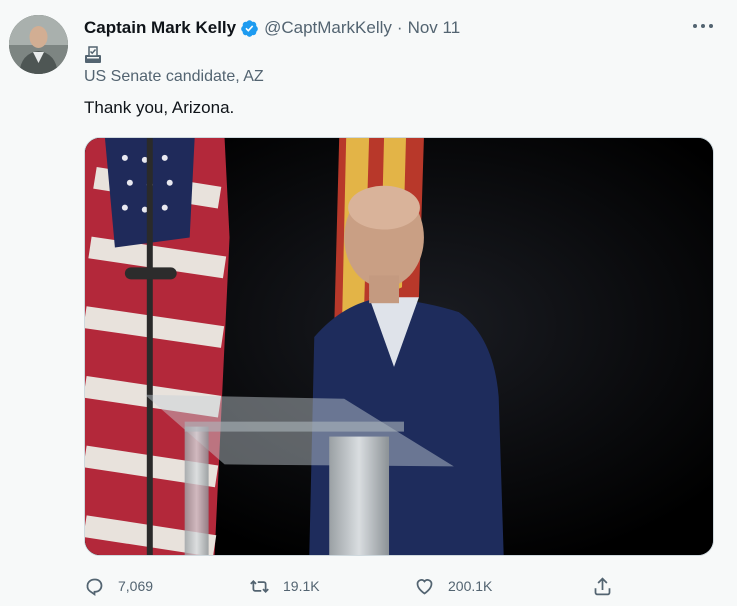 The image size is (737, 606). What do you see at coordinates (259, 586) in the screenshot?
I see `retweet-icon` at bounding box center [259, 586].